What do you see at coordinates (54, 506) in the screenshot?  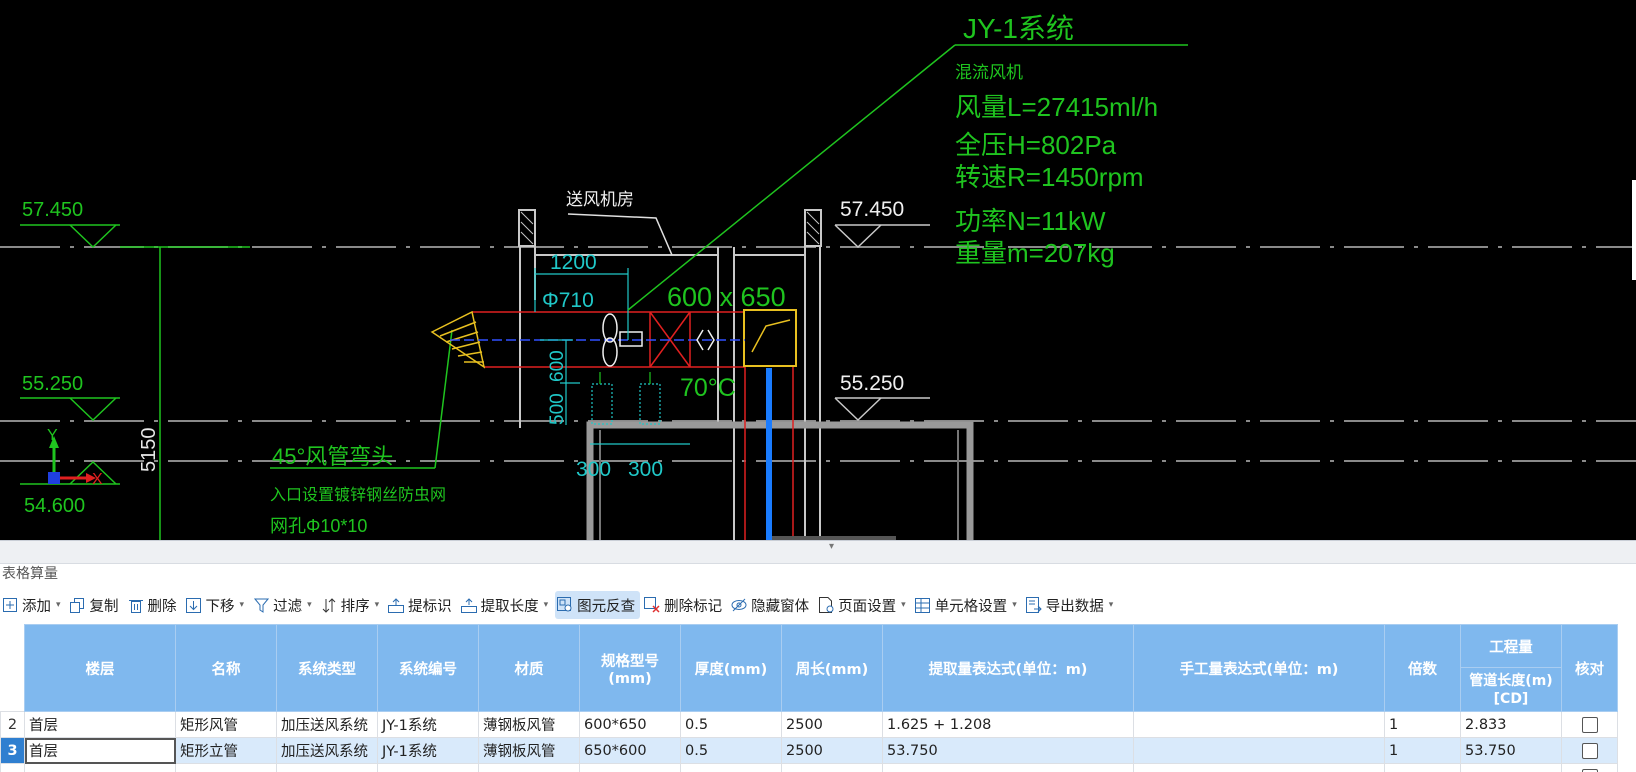 I see `level-label-bottom: 54.600` at bounding box center [54, 506].